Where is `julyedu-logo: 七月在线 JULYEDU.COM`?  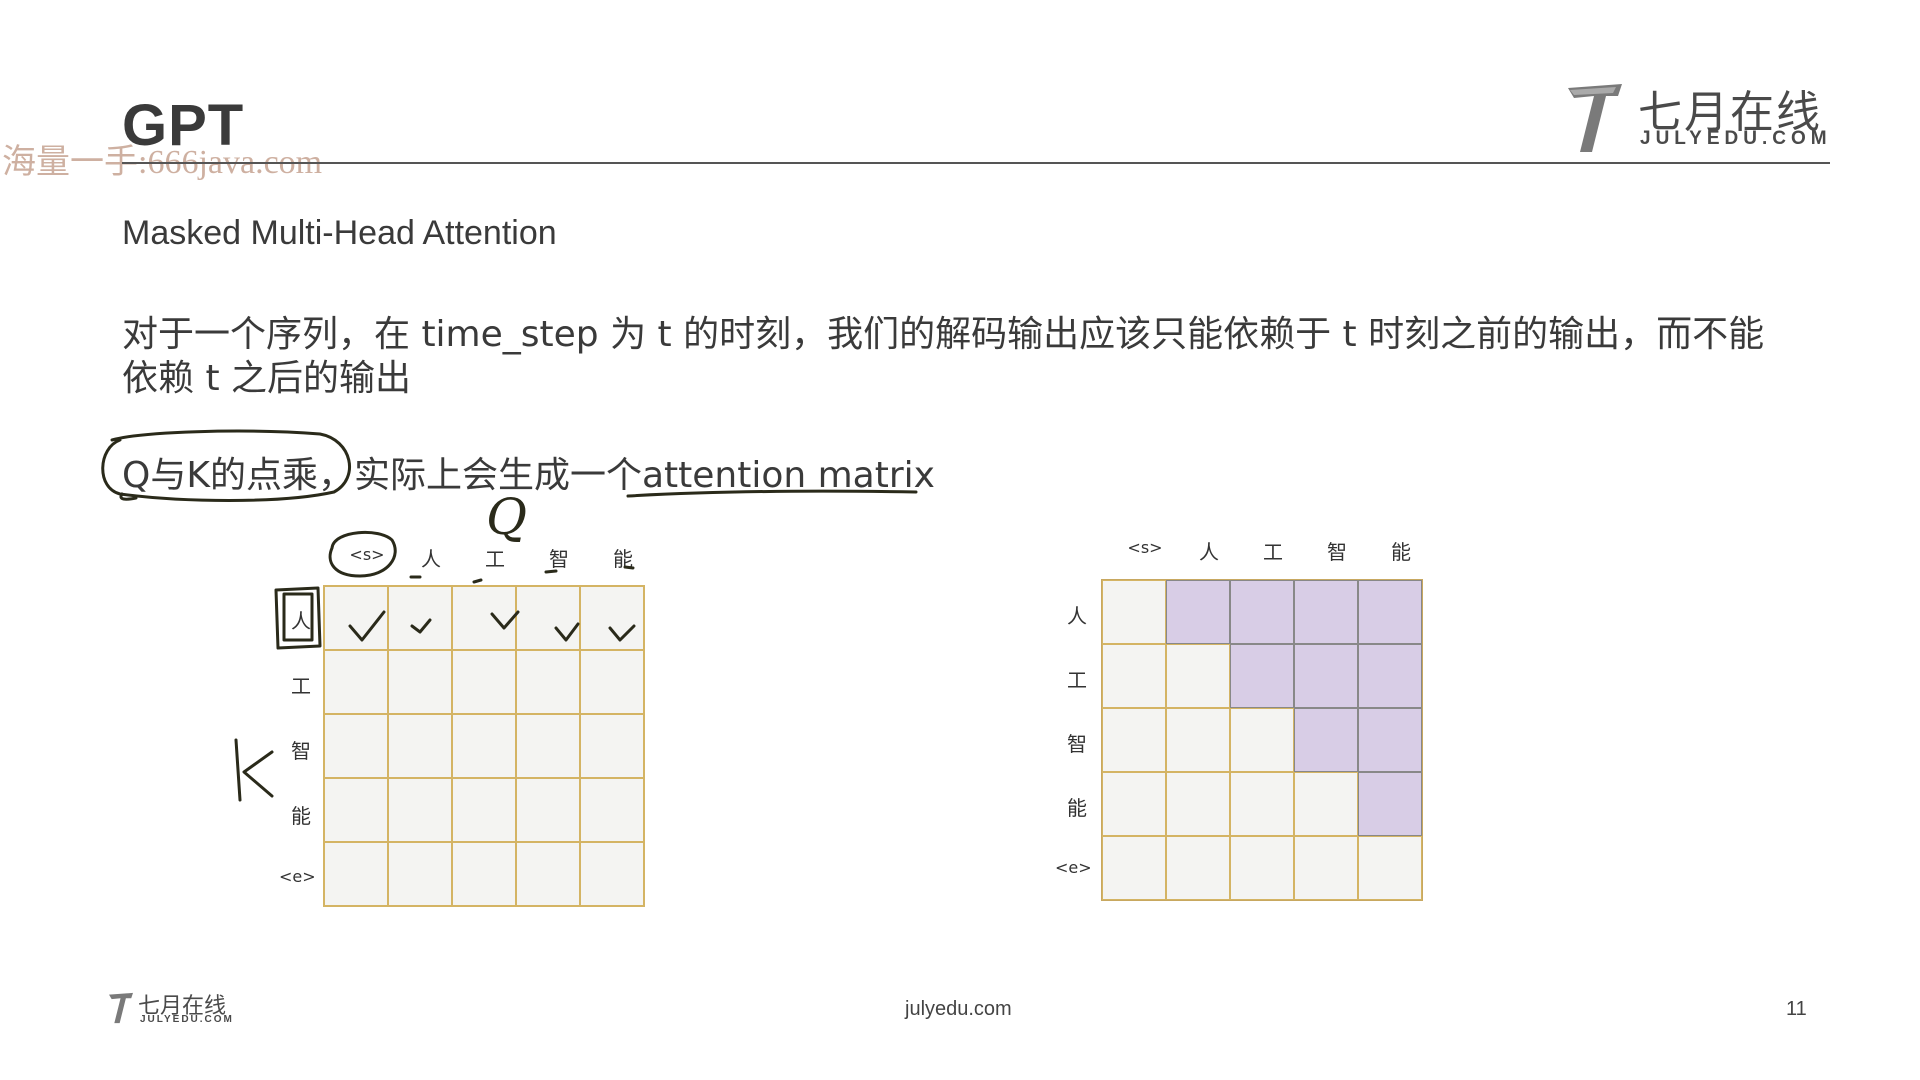 julyedu-logo: 七月在线 JULYEDU.COM is located at coordinates (1698, 117).